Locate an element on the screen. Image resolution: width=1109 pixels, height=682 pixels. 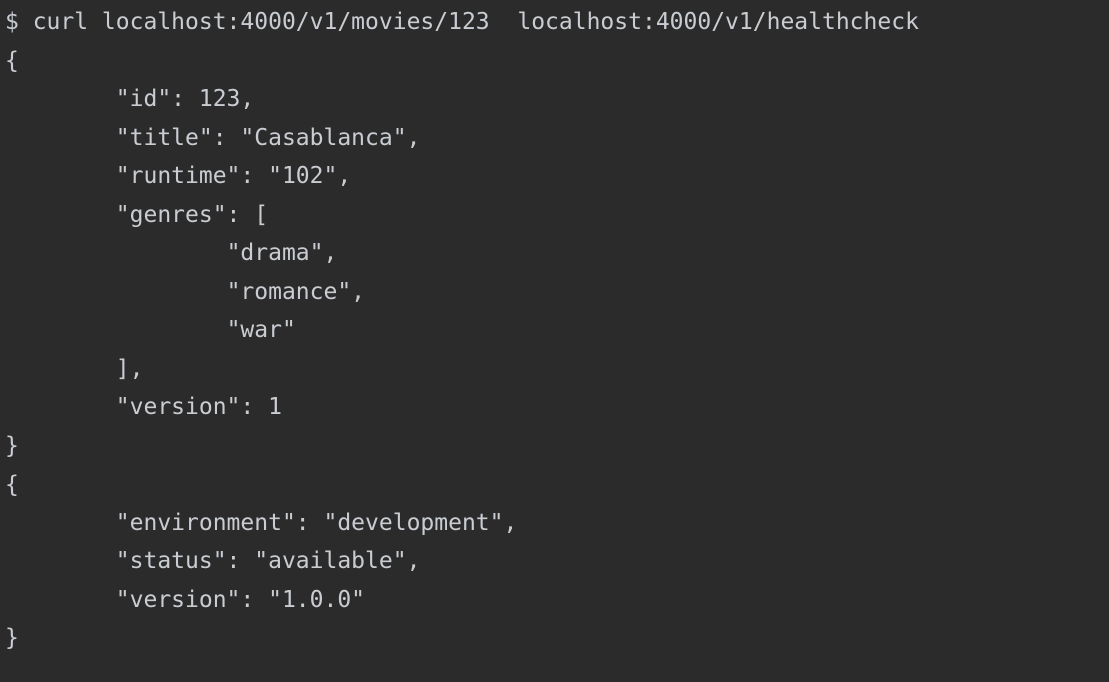
json-id-line: "id": 123, is located at coordinates (130, 99).